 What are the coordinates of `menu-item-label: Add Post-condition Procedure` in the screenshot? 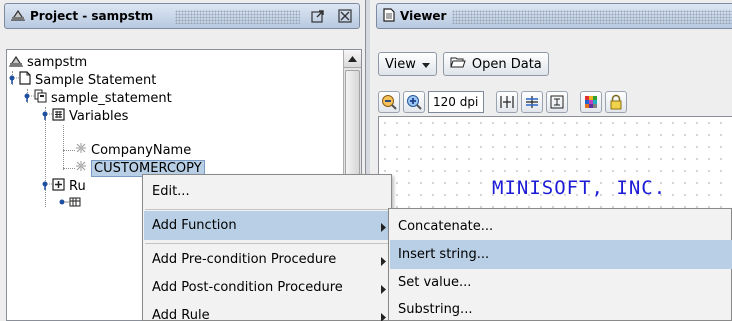 It's located at (247, 287).